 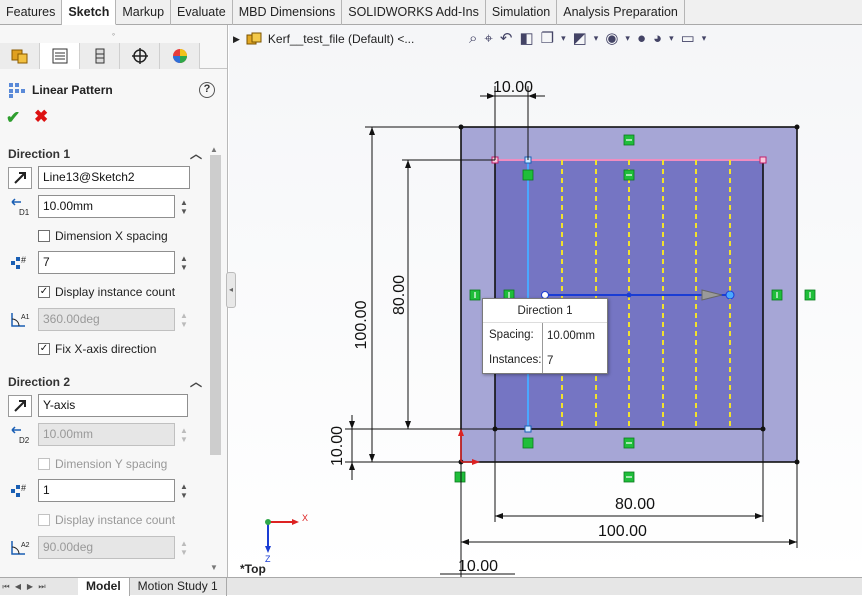 I want to click on tab-mbd-dimensions: MBD Dimensions, so click(x=288, y=12).